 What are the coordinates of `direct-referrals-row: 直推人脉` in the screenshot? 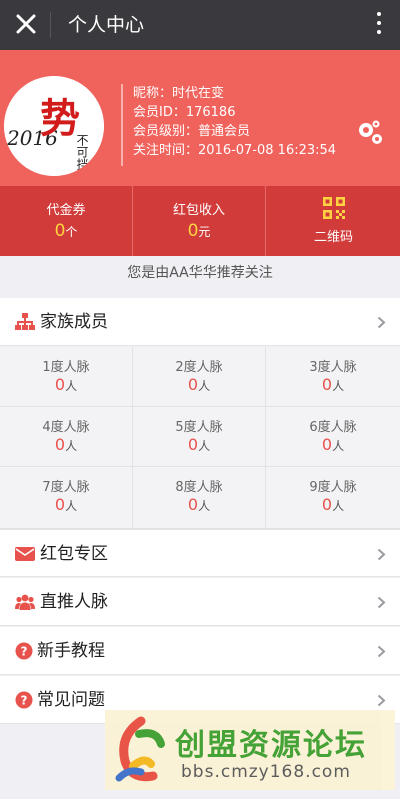 It's located at (200, 602).